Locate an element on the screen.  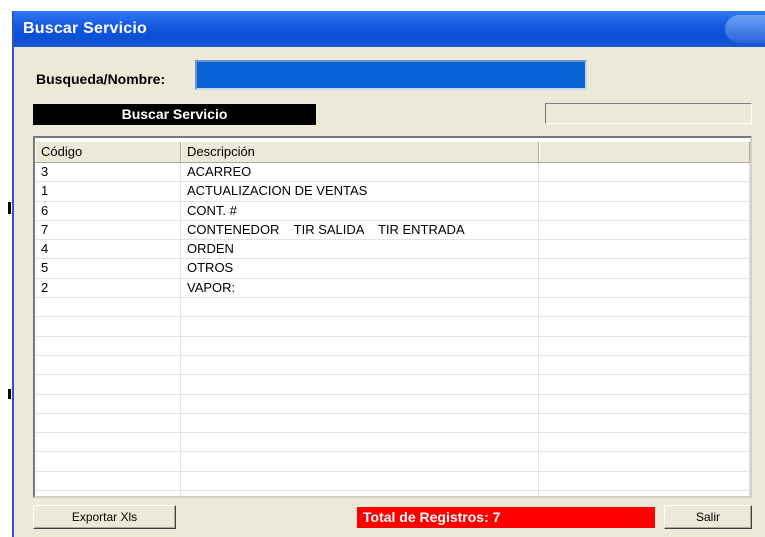
desktop-edge is located at coordinates (6, 268).